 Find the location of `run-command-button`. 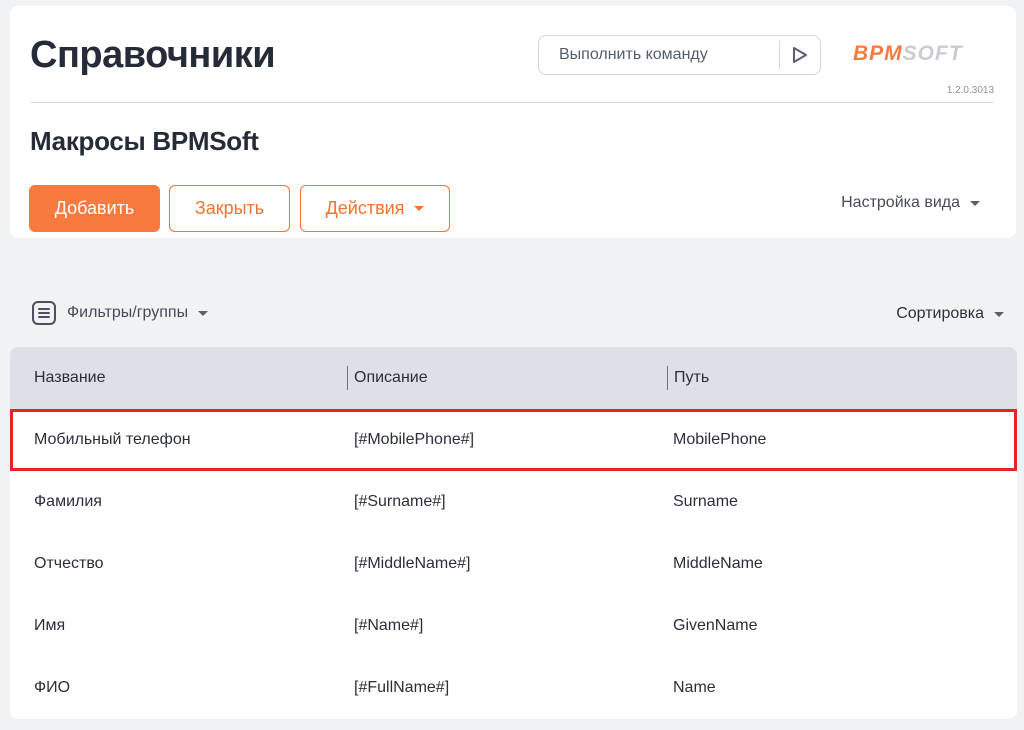

run-command-button is located at coordinates (800, 55).